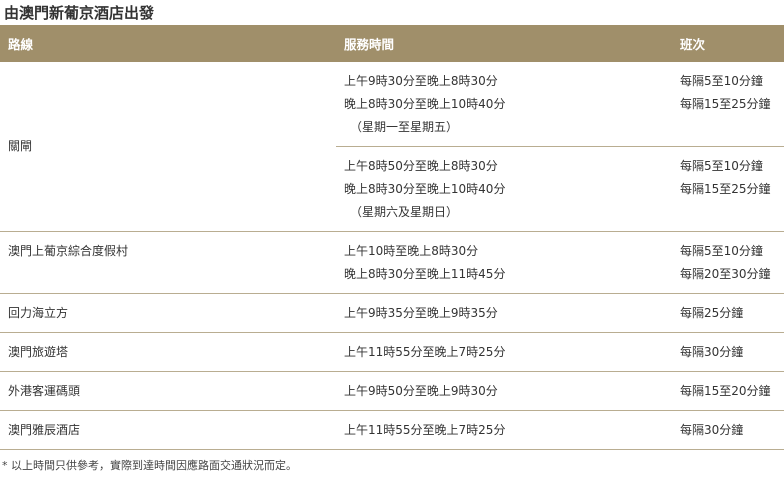  Describe the element at coordinates (149, 465) in the screenshot. I see `footnote: * 以上時間只供參考，實際到達時間因應路面交通狀況而定。` at that location.